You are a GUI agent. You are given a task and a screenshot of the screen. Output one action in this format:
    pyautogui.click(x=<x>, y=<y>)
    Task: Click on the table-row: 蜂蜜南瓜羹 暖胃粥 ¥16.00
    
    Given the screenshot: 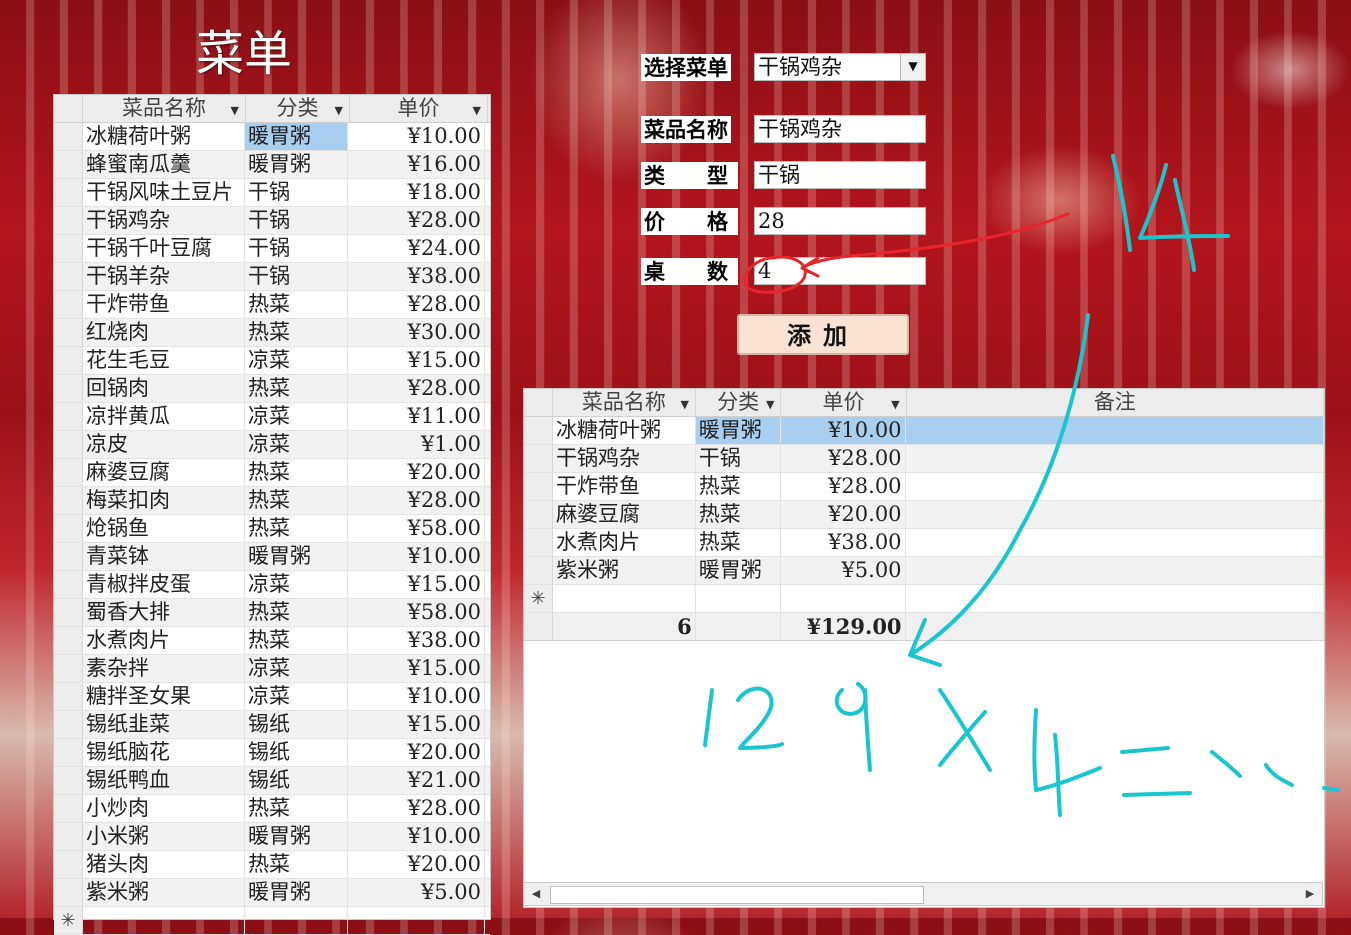 What is the action you would take?
    pyautogui.click(x=272, y=165)
    